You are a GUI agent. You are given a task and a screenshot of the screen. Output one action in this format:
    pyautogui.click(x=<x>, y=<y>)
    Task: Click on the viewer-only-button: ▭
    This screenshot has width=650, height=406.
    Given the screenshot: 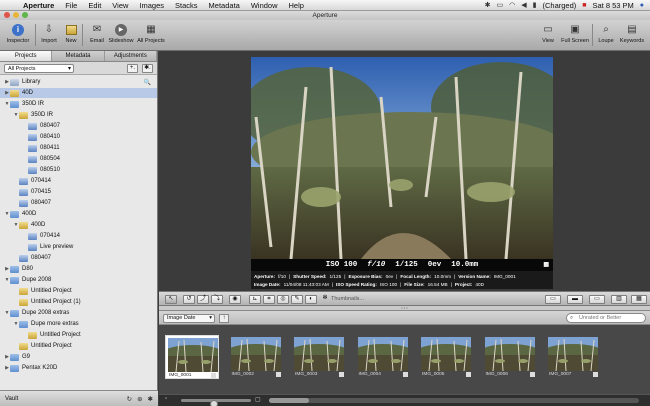 What is the action you would take?
    pyautogui.click(x=597, y=299)
    